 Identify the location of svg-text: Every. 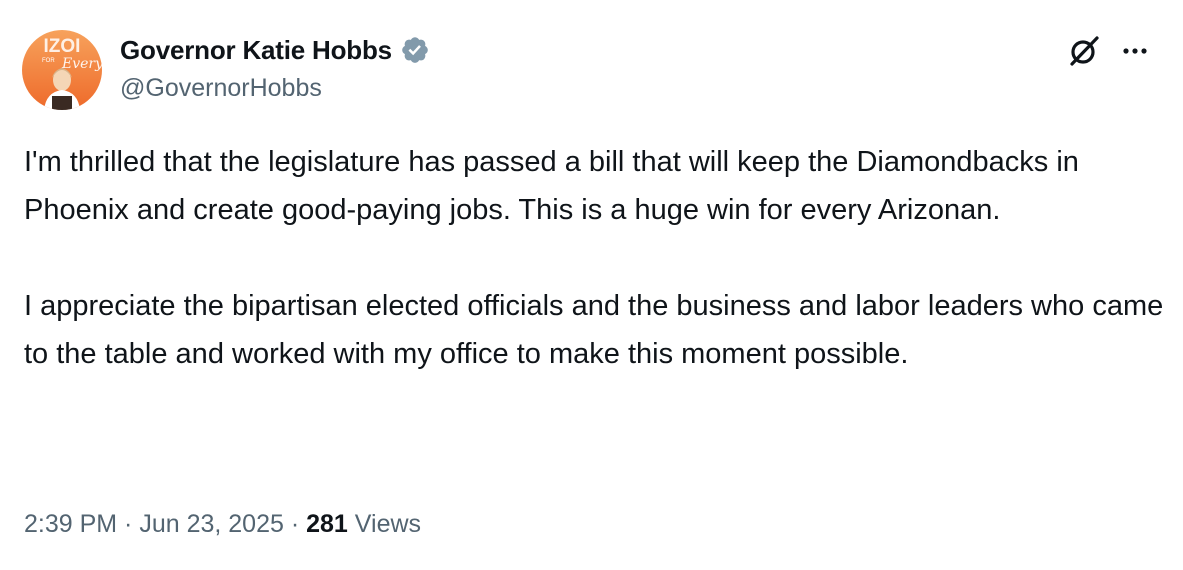
(81, 64).